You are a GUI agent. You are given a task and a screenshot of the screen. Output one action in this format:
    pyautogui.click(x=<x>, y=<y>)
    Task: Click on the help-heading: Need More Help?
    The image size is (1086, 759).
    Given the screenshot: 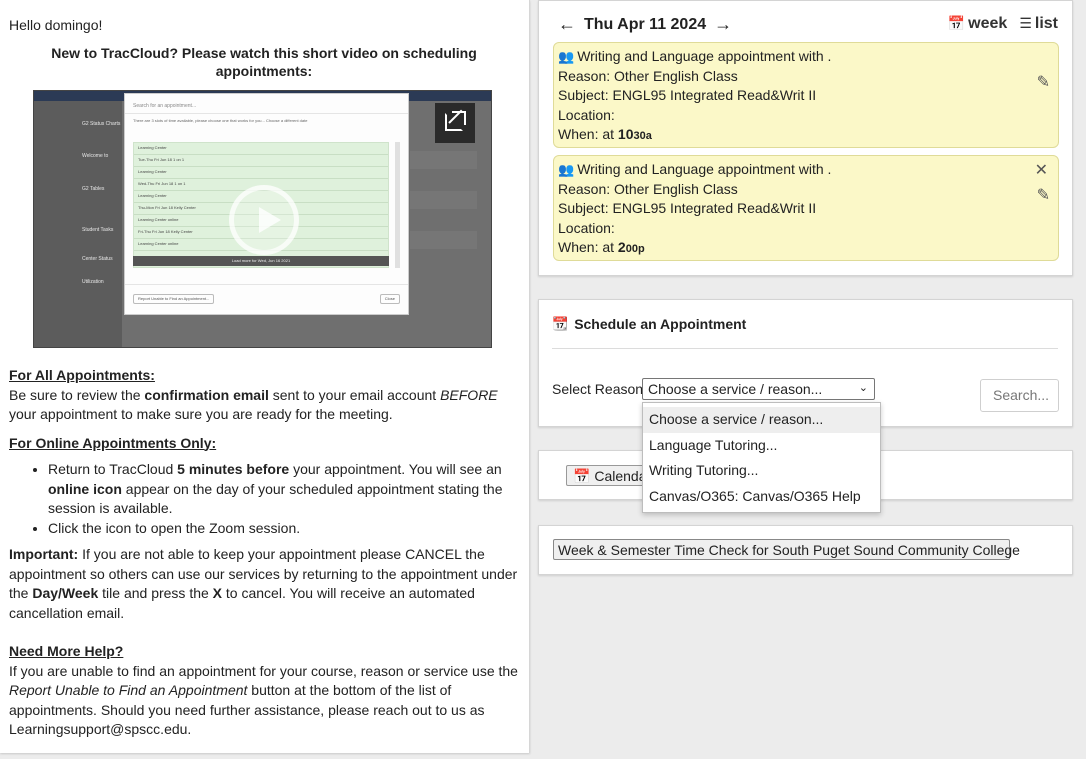 What is the action you would take?
    pyautogui.click(x=66, y=651)
    